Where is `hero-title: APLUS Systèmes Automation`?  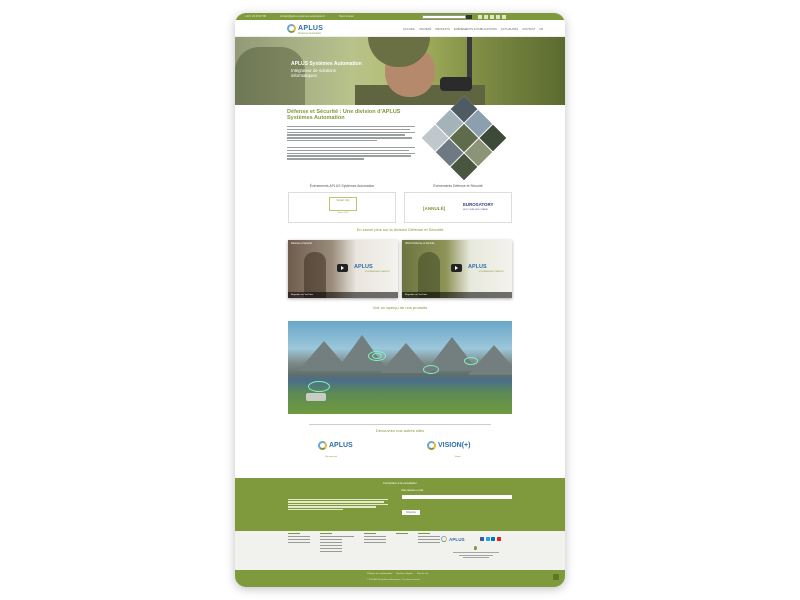 hero-title: APLUS Systèmes Automation is located at coordinates (326, 64).